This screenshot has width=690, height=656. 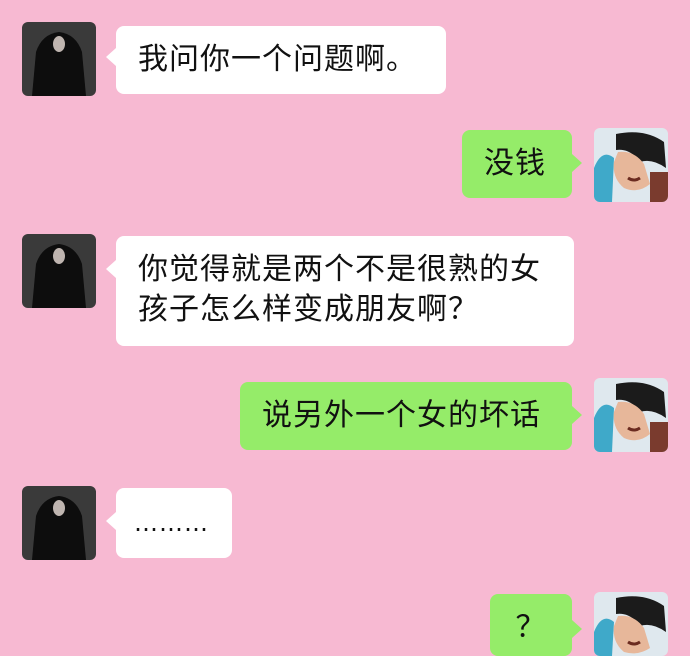 I want to click on message-text: 我问你一个问题啊。, so click(x=277, y=59).